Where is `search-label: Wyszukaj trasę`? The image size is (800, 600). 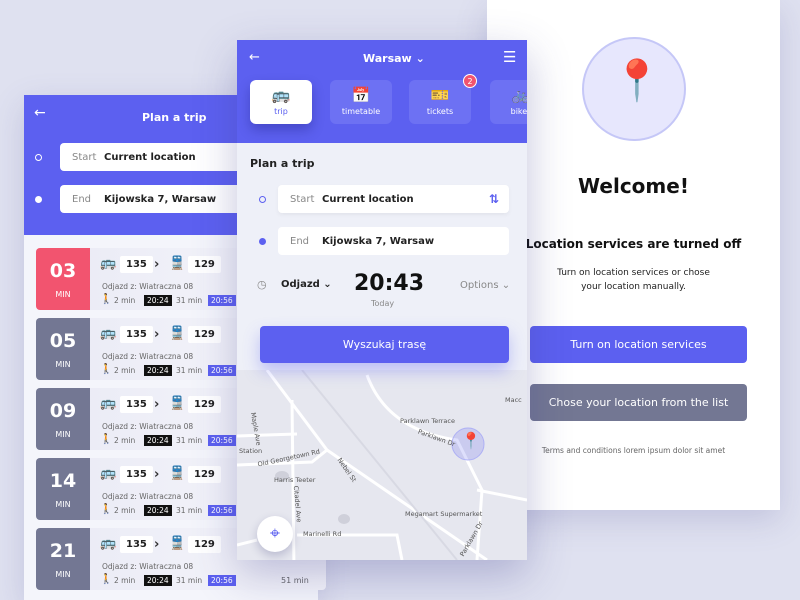
search-label: Wyszukaj trasę is located at coordinates (384, 344).